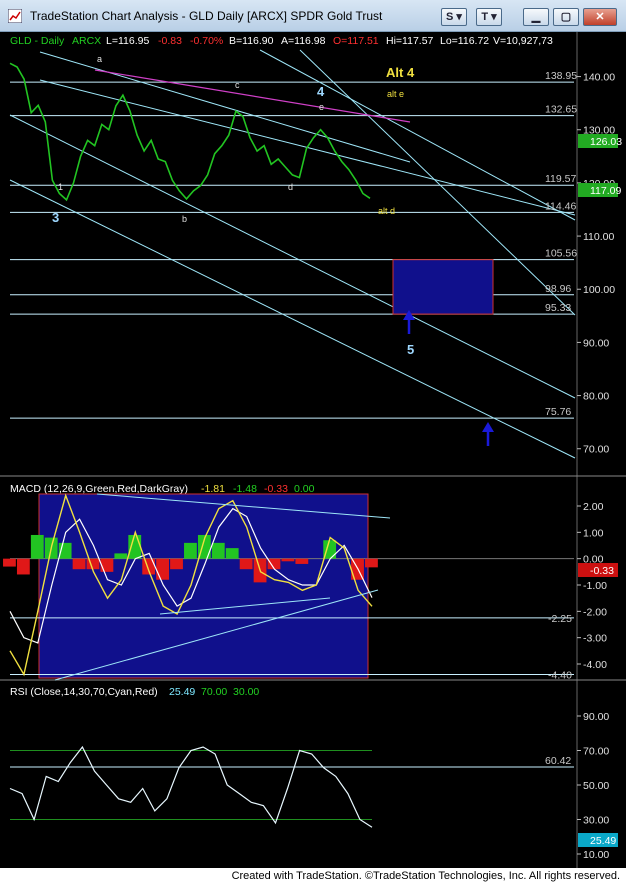  Describe the element at coordinates (37, 41) in the screenshot. I see `price-symbol: GLD - Daily` at that location.